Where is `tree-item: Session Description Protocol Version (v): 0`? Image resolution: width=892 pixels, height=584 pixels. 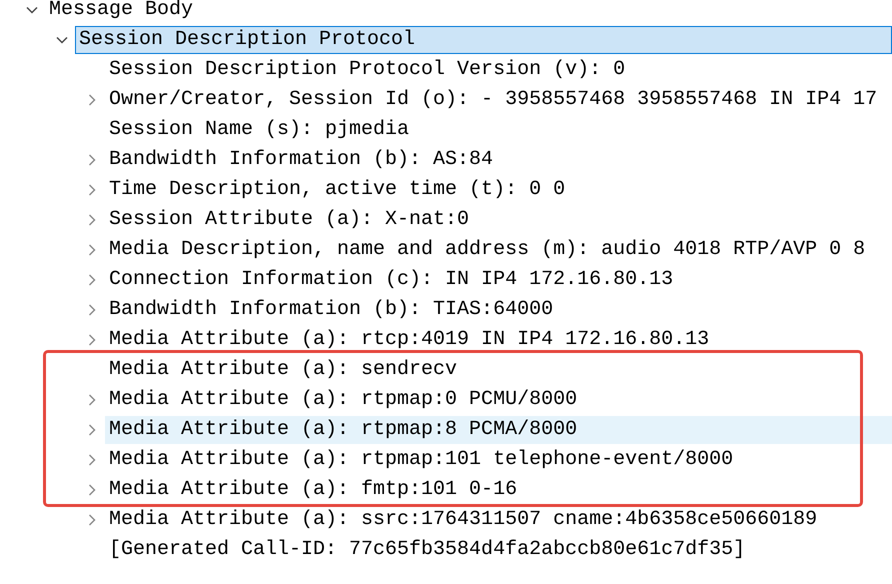
tree-item: Session Description Protocol Version (v): 0 is located at coordinates (498, 70).